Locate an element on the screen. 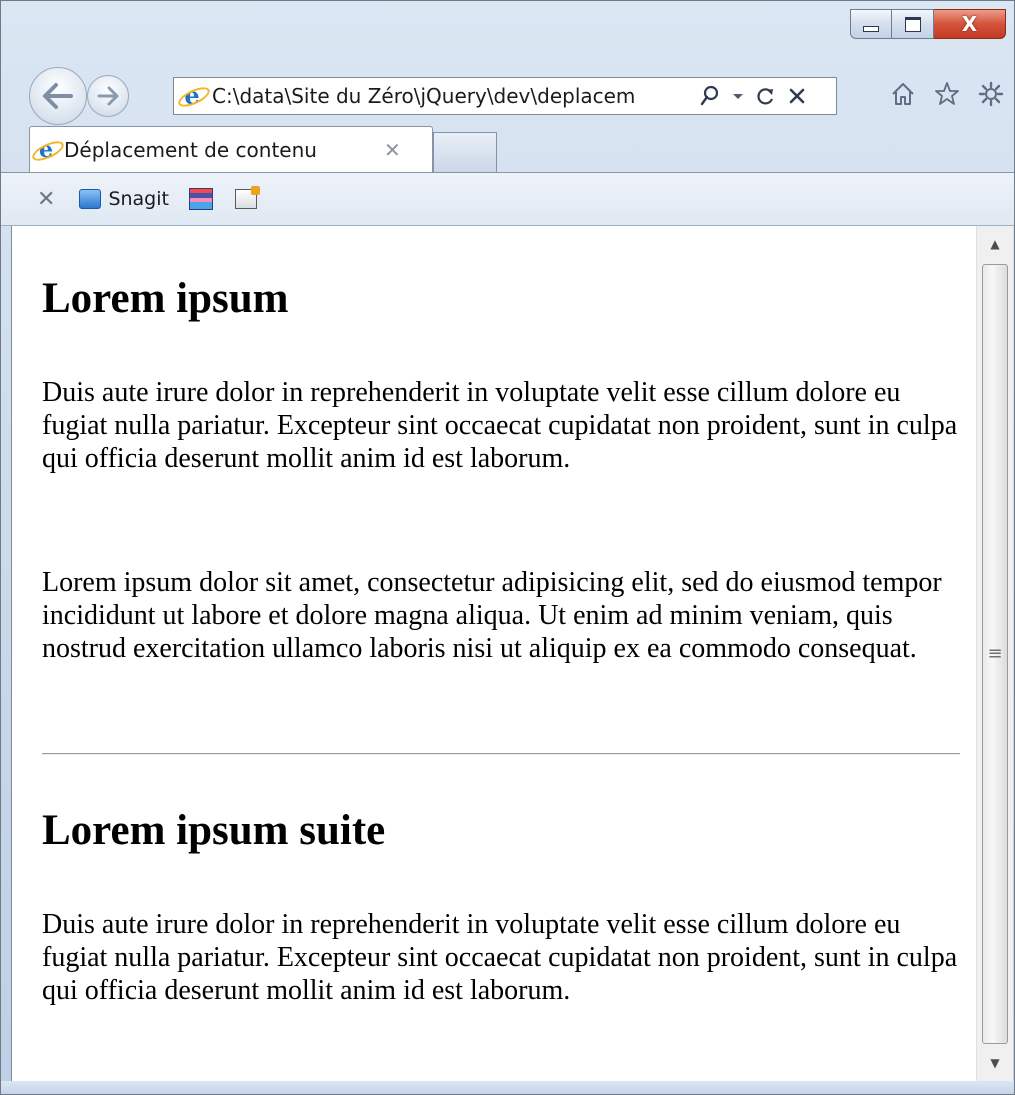 This screenshot has height=1095, width=1015. window-controls: X is located at coordinates (928, 24).